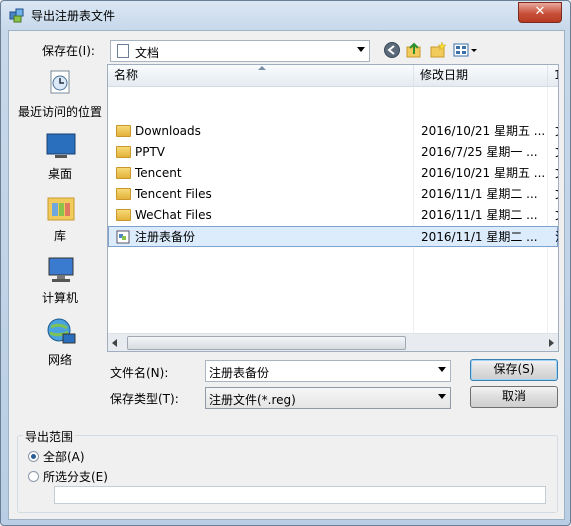 The width and height of the screenshot is (571, 526). Describe the element at coordinates (239, 373) in the screenshot. I see `filename-value: 注册表备份` at that location.